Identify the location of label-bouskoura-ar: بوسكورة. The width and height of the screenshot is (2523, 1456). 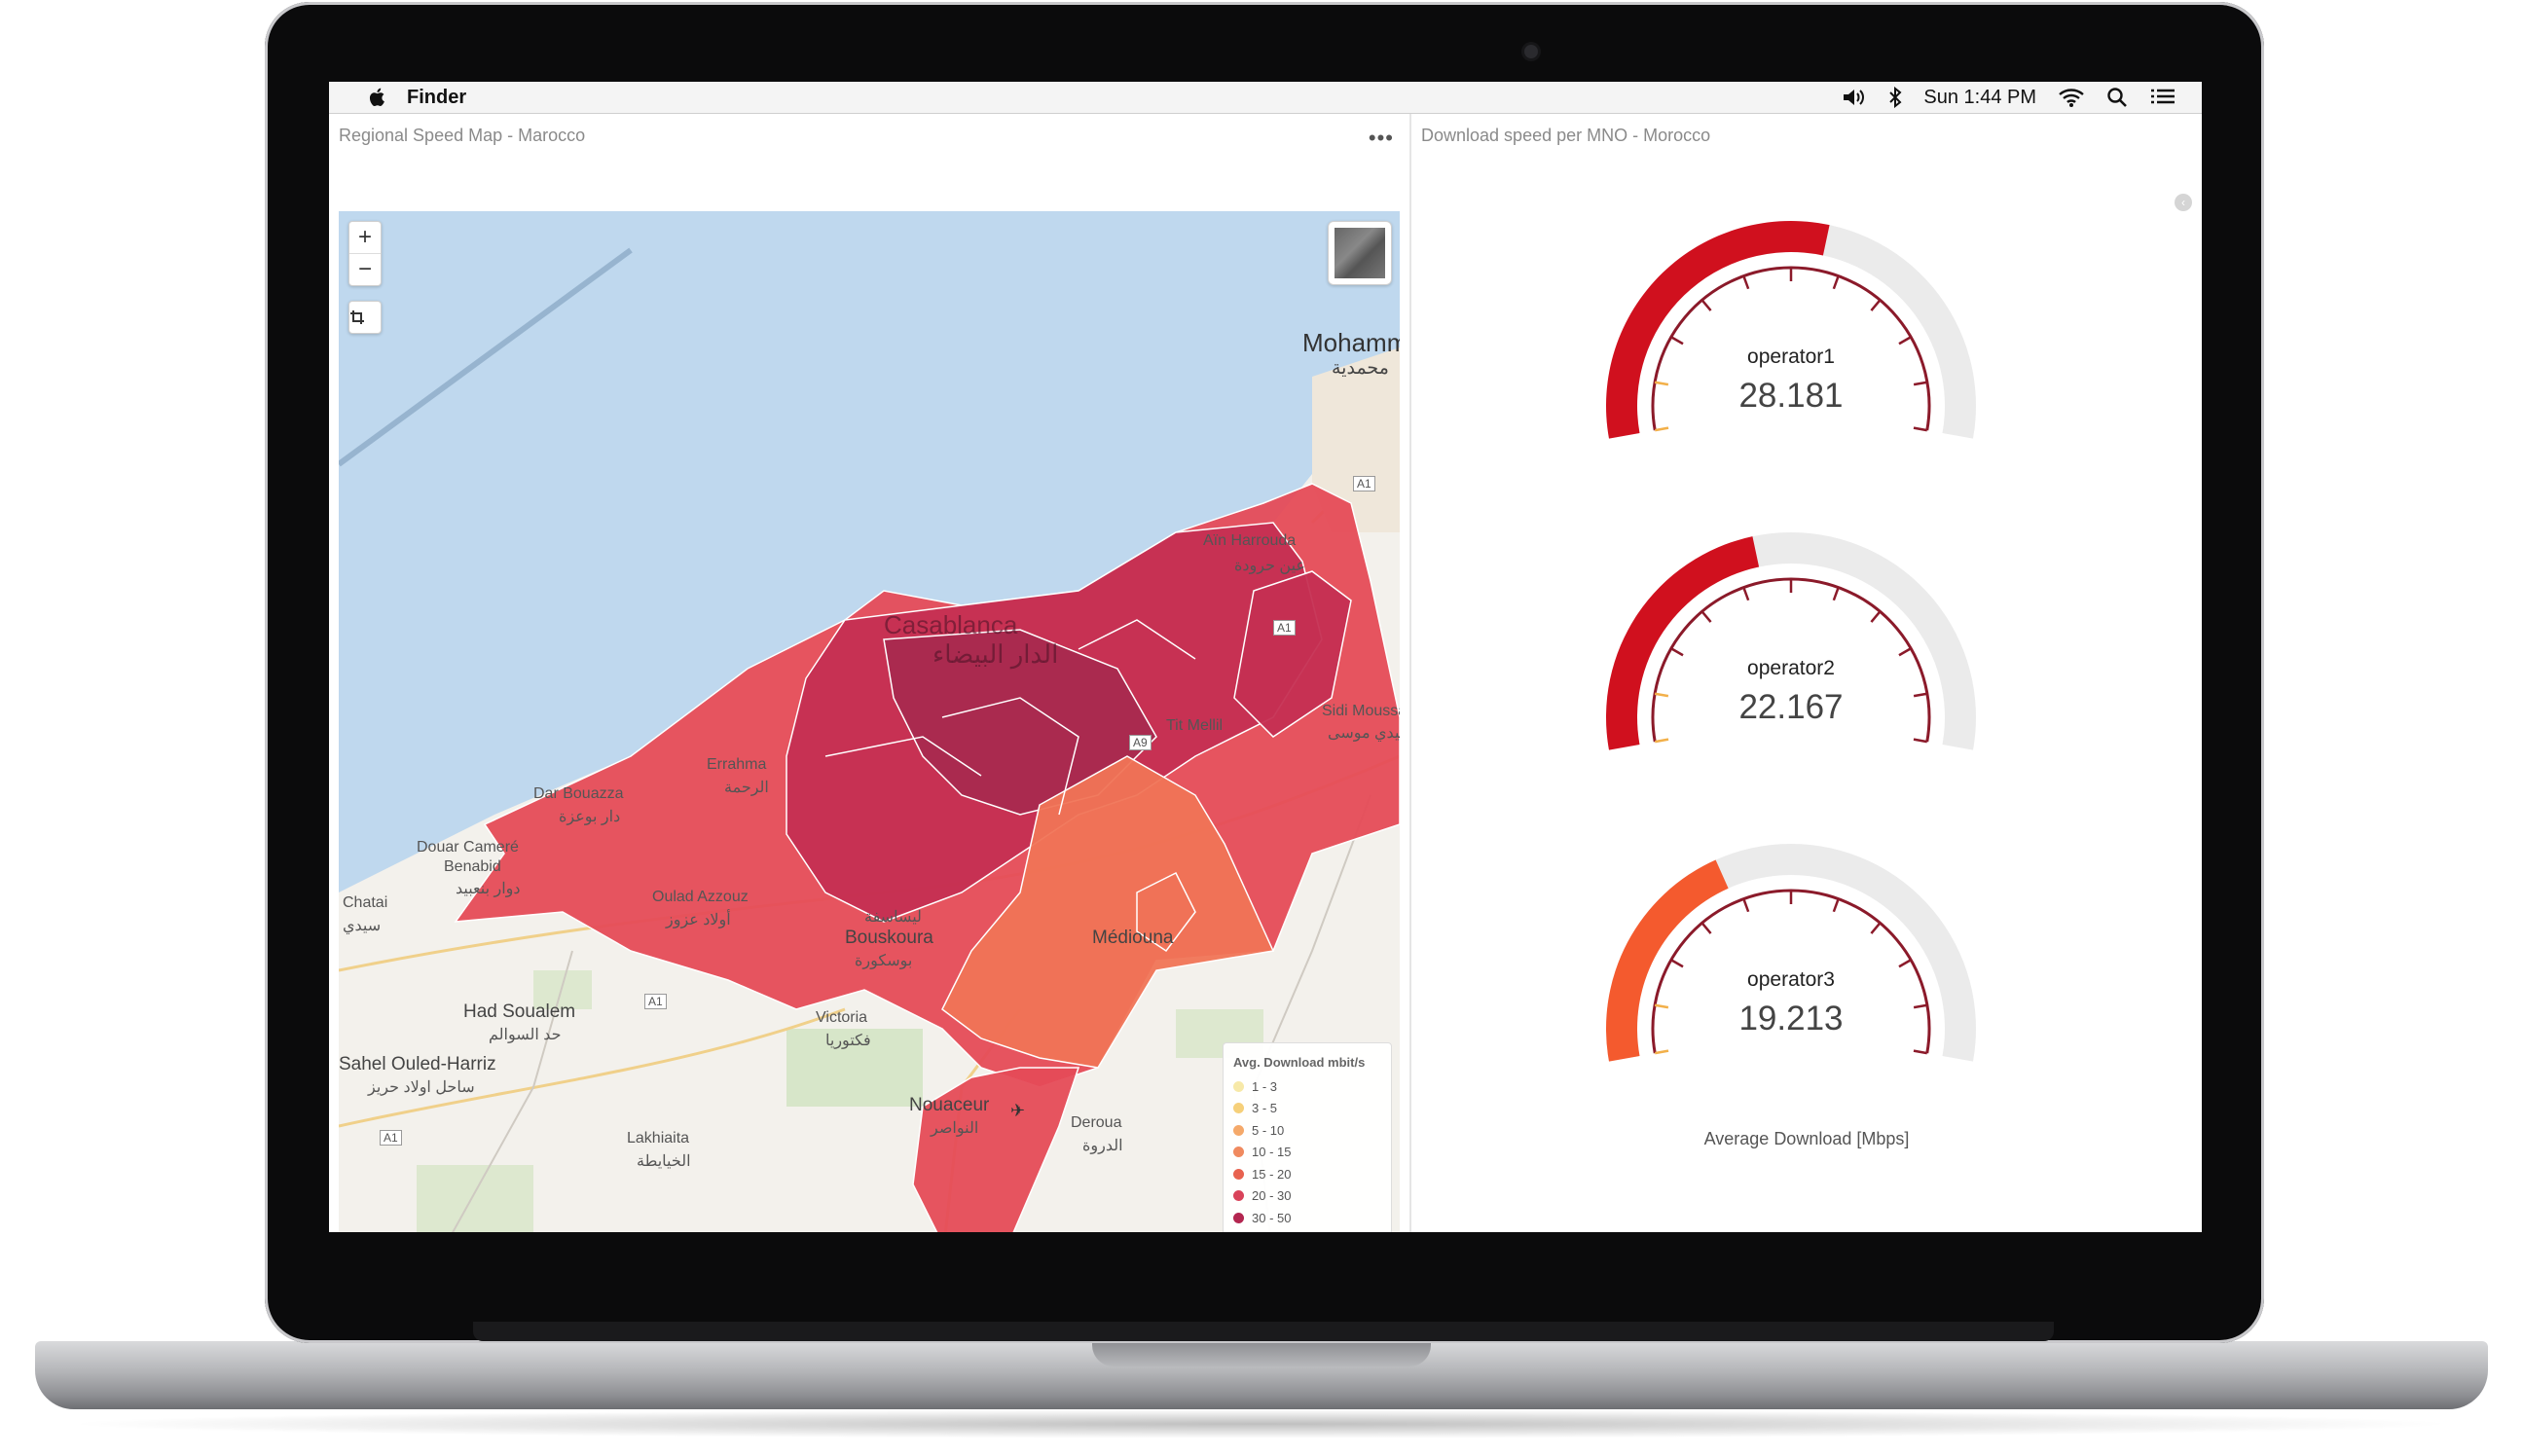
(884, 961).